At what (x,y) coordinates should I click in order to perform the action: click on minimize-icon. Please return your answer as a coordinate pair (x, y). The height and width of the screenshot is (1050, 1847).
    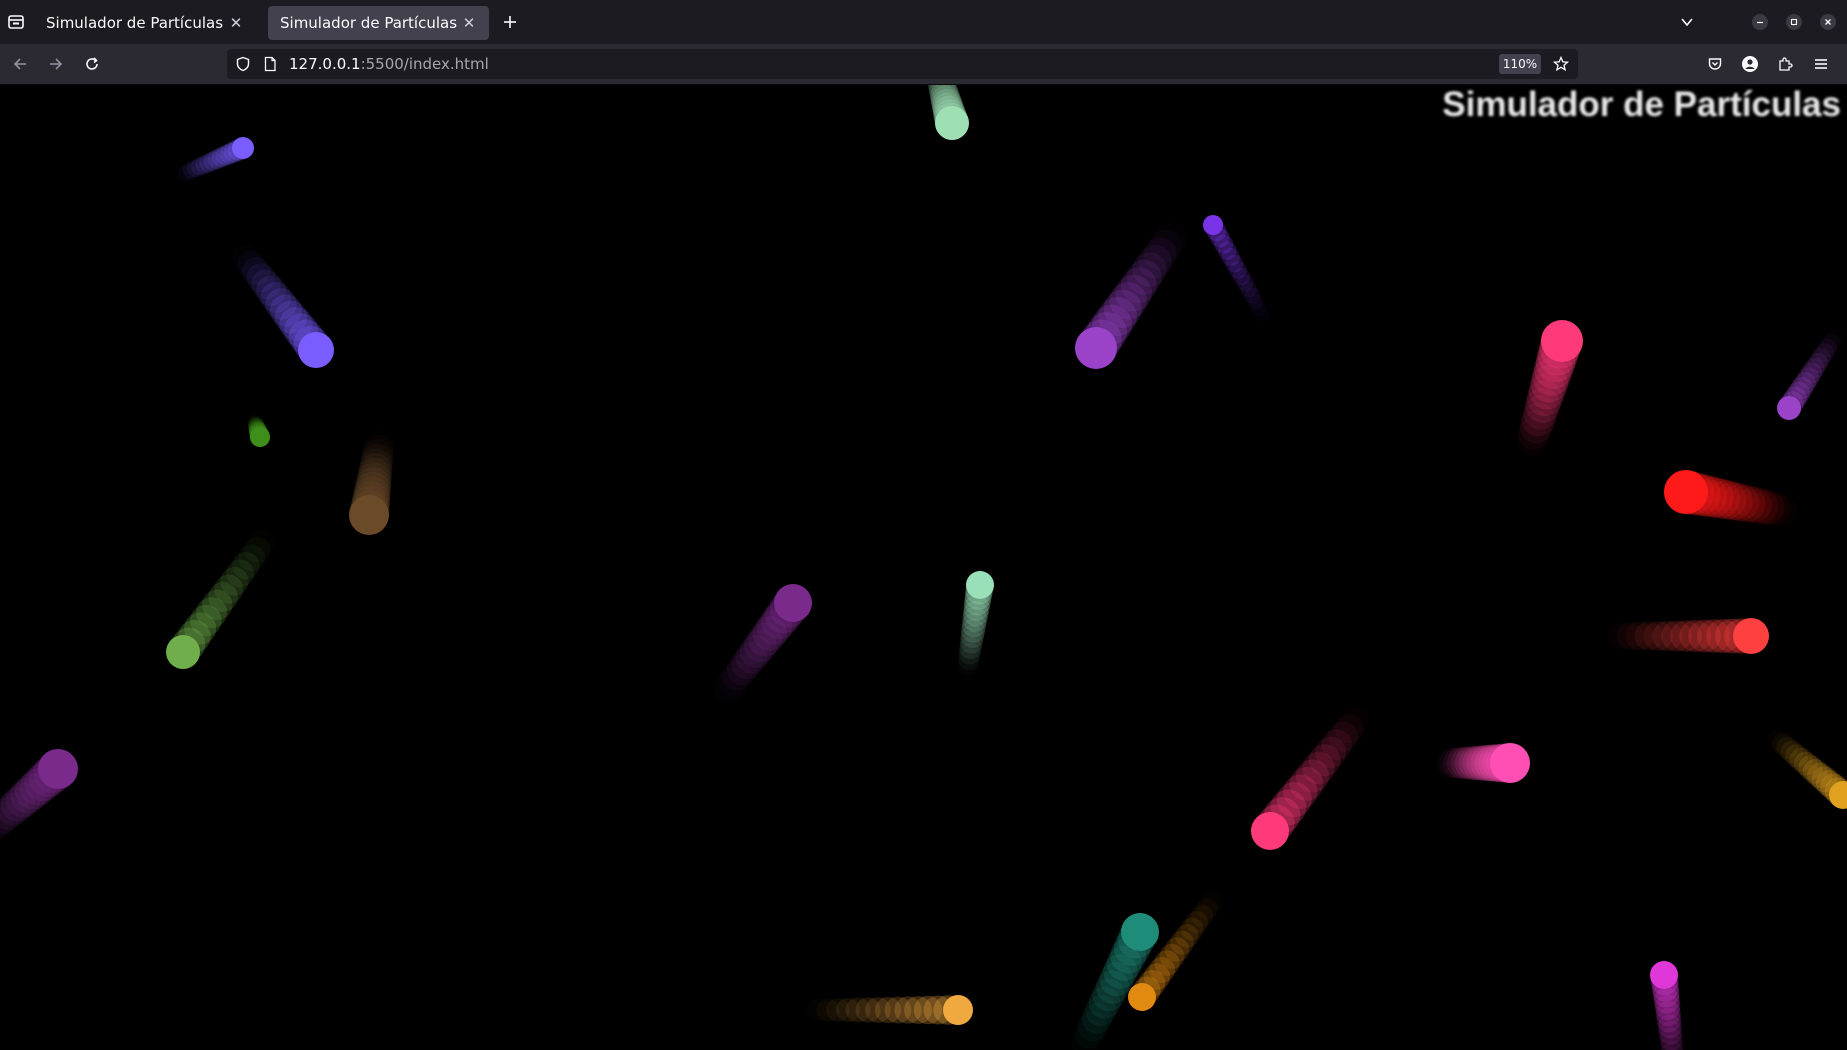
    Looking at the image, I should click on (1760, 22).